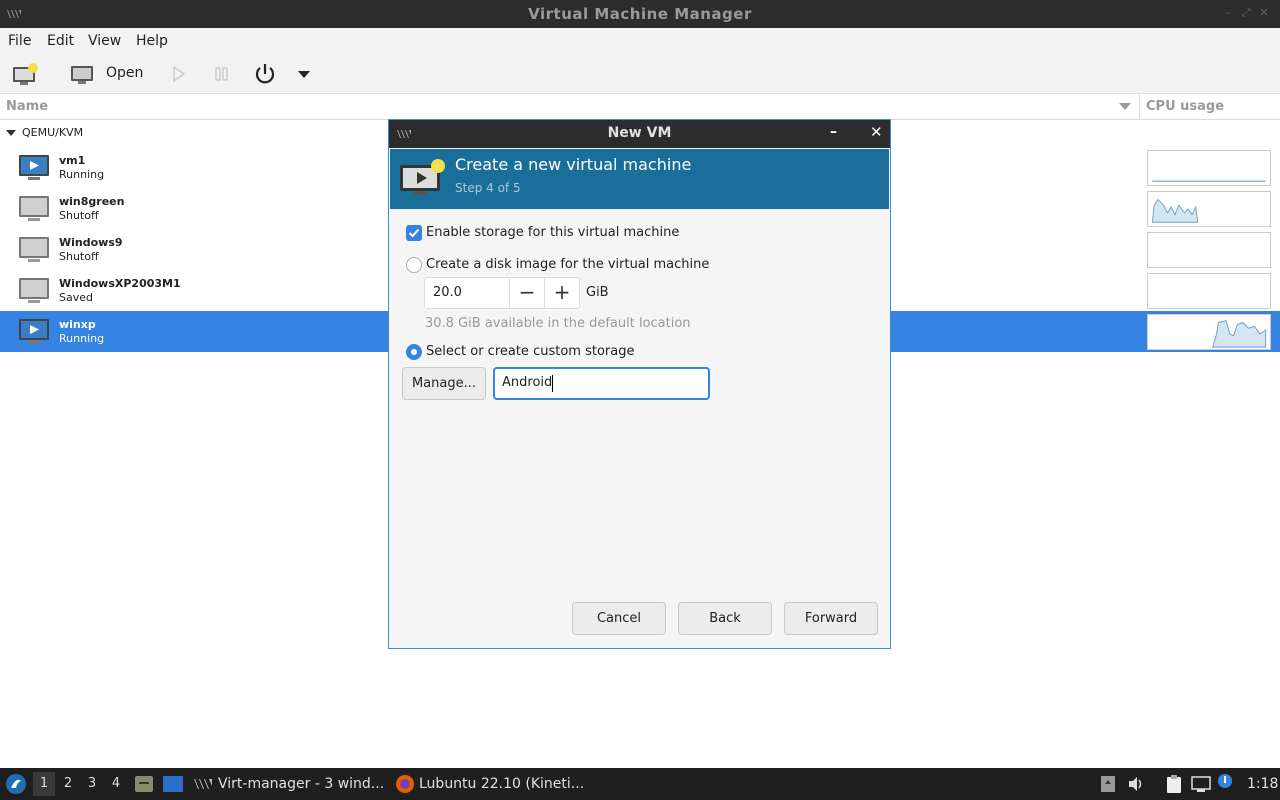 This screenshot has height=800, width=1280. I want to click on shutdown-menu-chevron-icon, so click(304, 74).